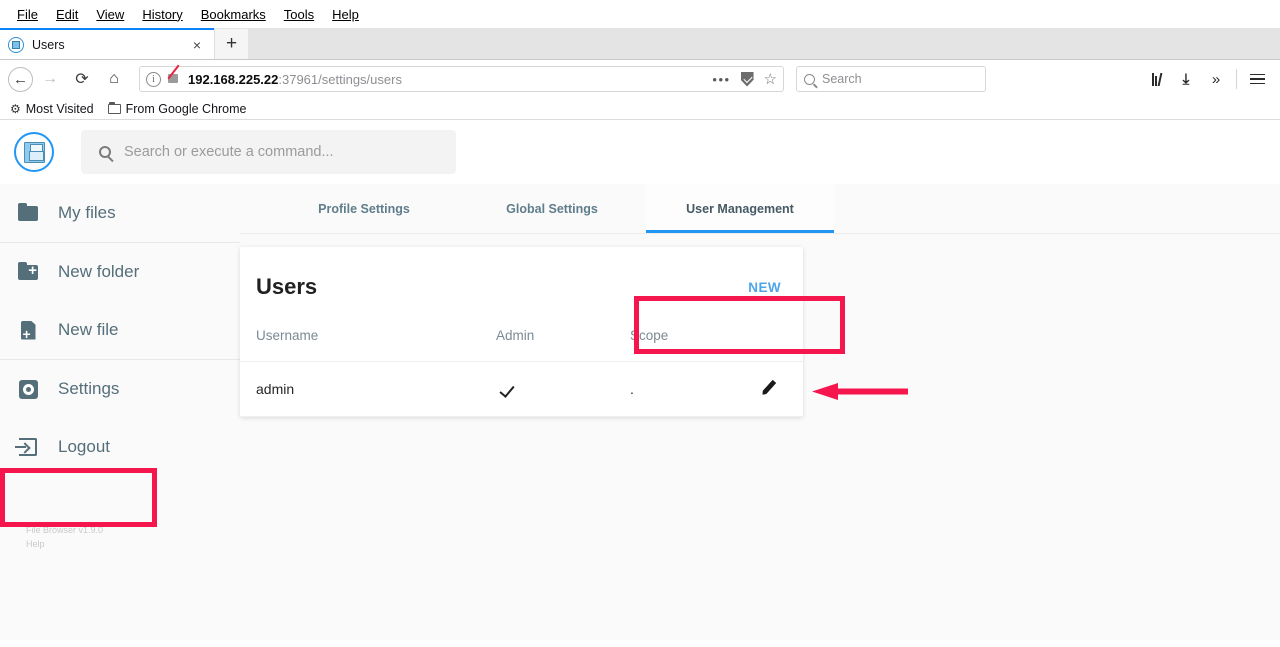 The height and width of the screenshot is (647, 1280). Describe the element at coordinates (1216, 79) in the screenshot. I see `overflow-chevrons-icon: »` at that location.